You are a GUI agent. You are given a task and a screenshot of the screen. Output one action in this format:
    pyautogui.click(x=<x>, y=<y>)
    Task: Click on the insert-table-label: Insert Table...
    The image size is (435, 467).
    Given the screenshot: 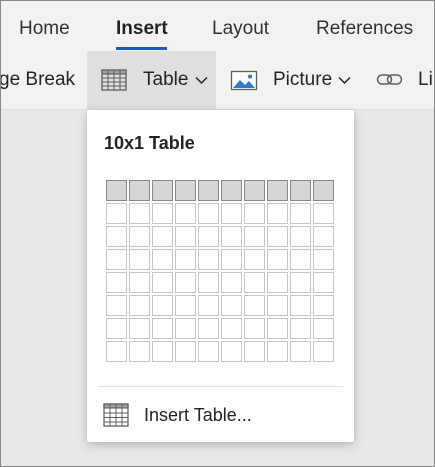 What is the action you would take?
    pyautogui.click(x=198, y=415)
    